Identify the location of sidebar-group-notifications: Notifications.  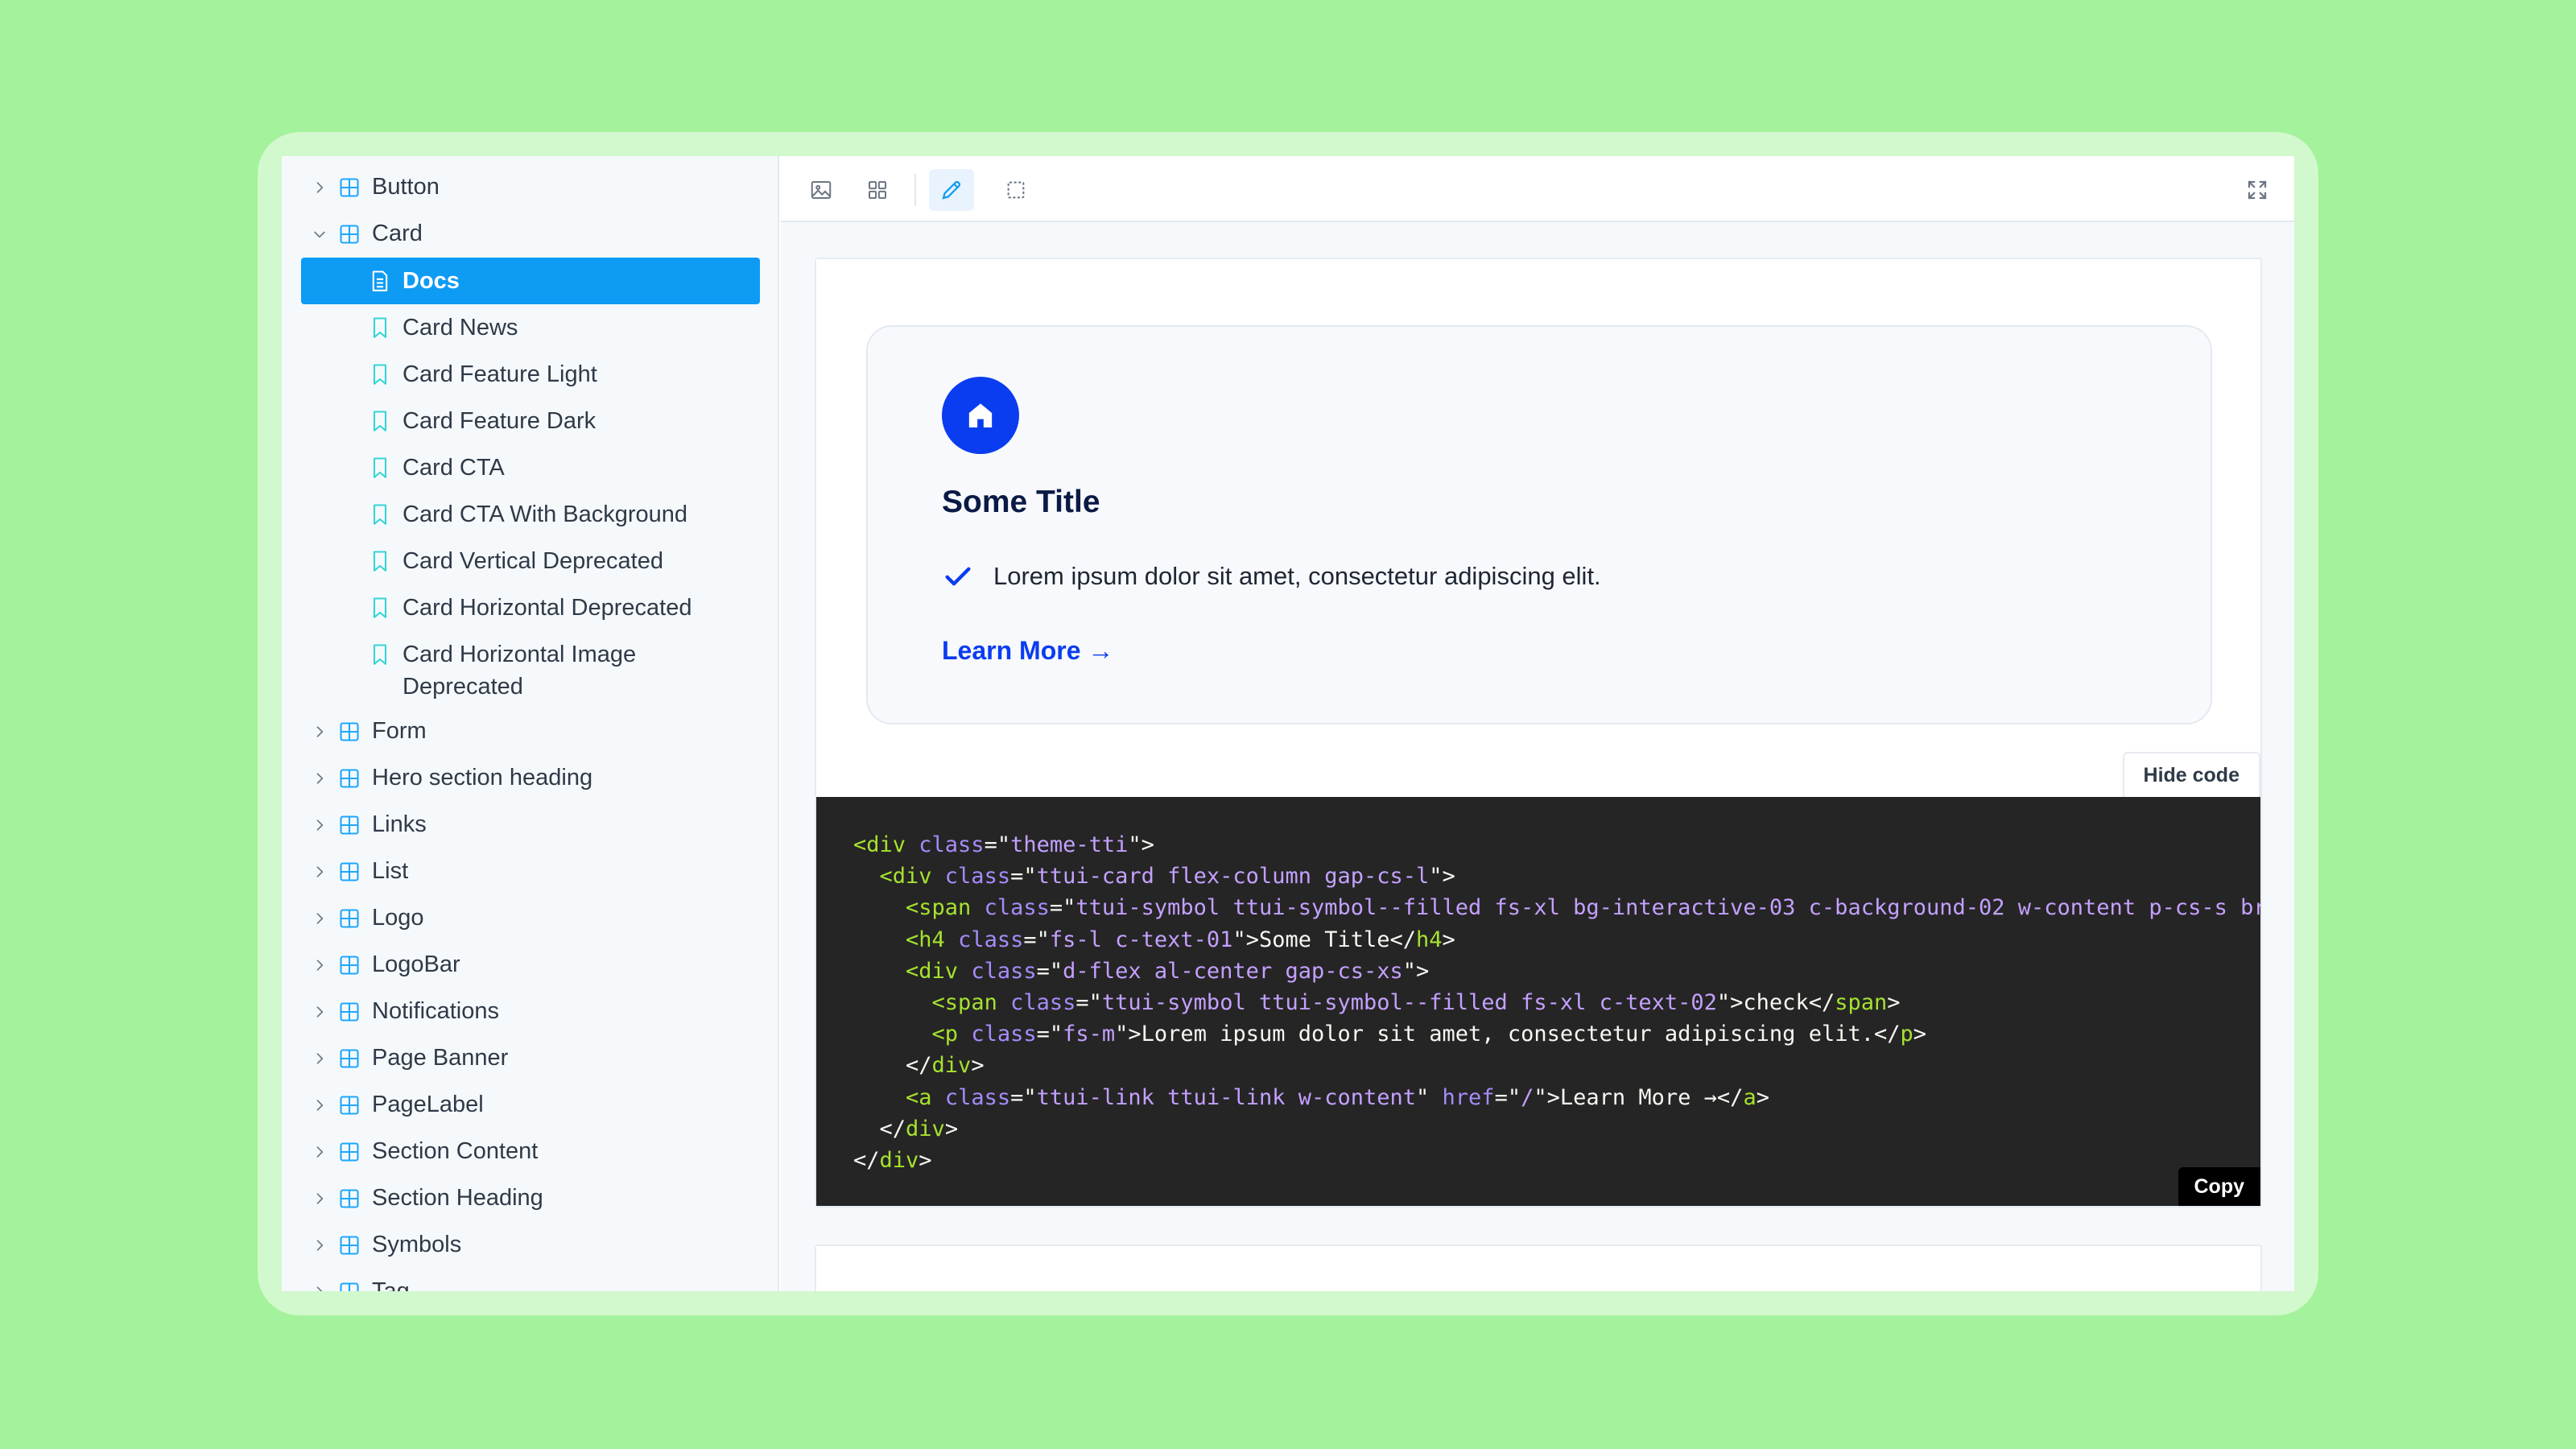
(530, 1012).